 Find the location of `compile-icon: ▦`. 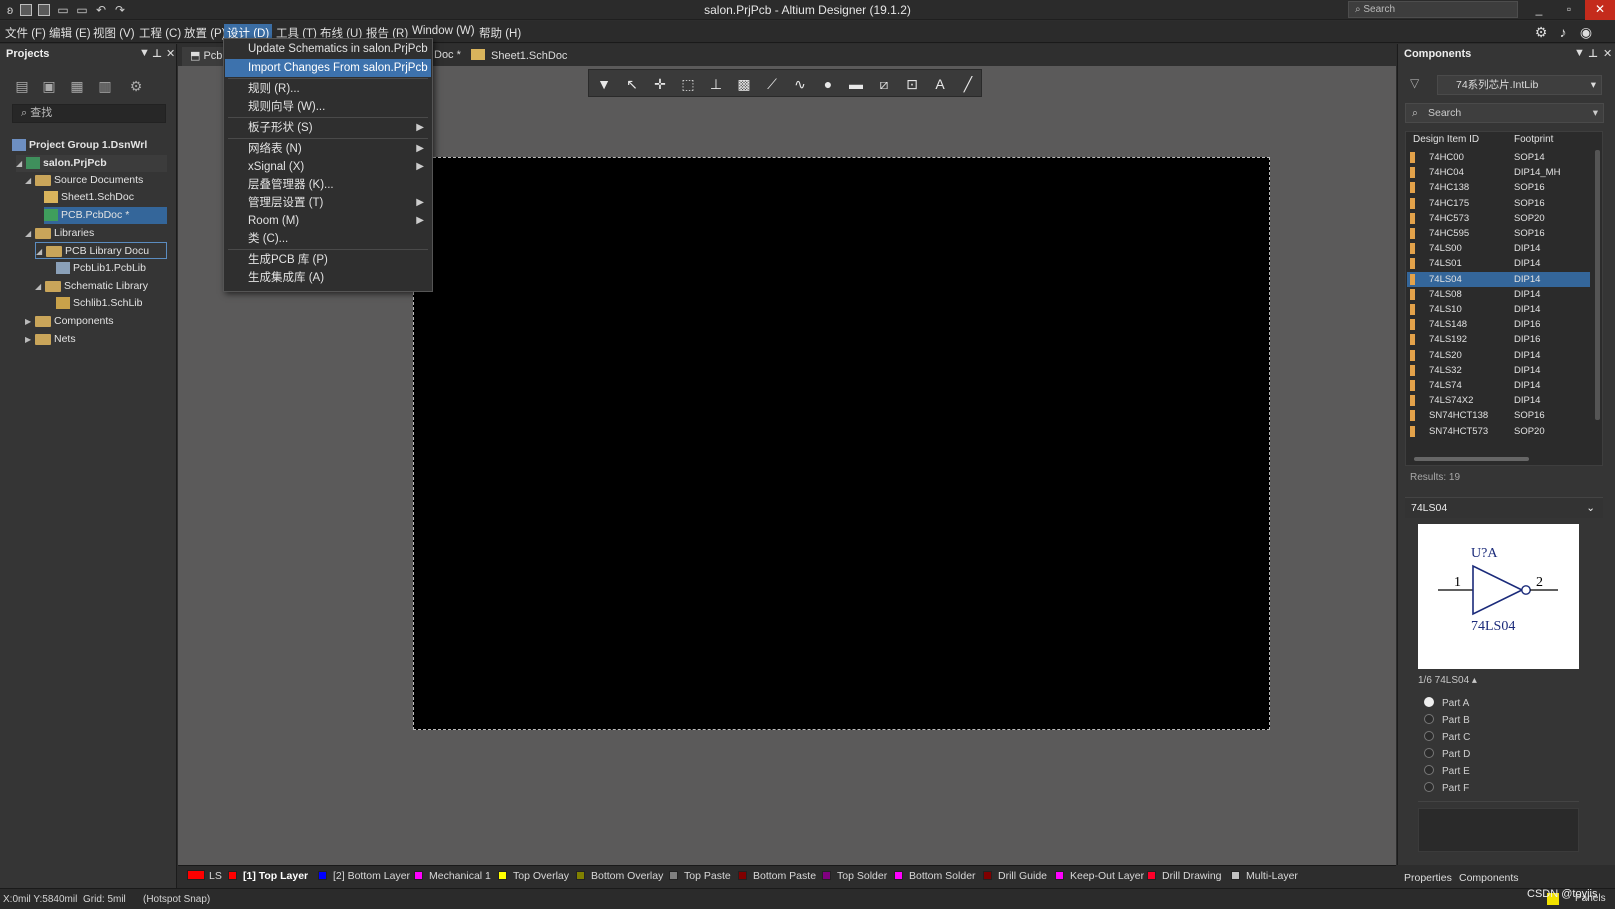

compile-icon: ▦ is located at coordinates (77, 87).